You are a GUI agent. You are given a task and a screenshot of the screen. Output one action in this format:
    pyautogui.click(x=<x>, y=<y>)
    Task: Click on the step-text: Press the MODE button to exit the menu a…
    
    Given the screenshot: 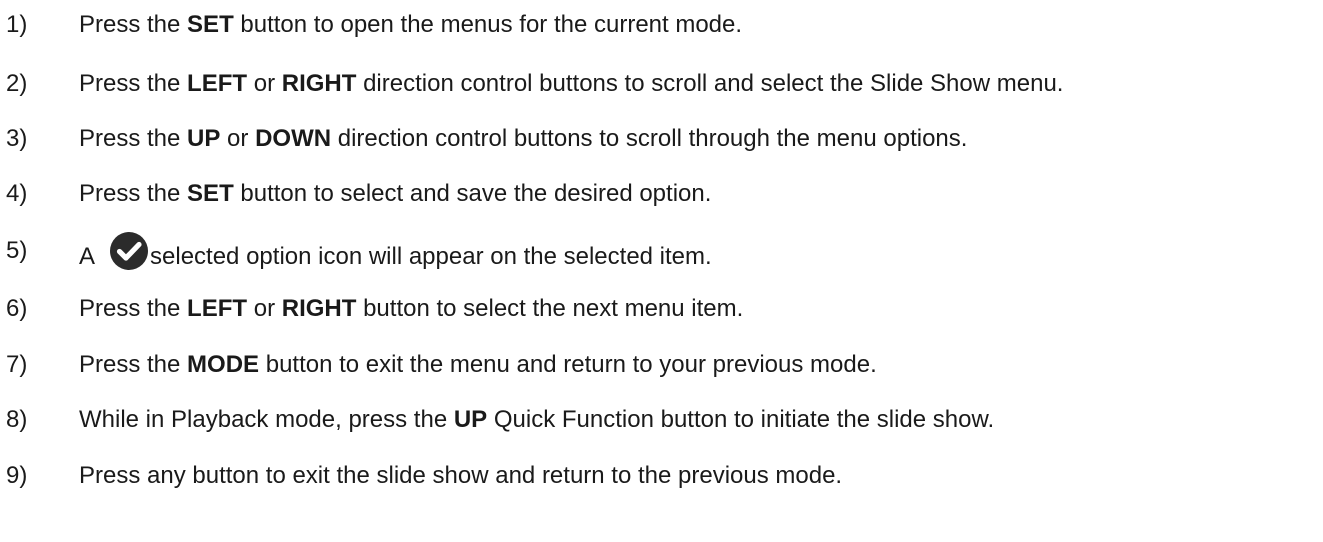 What is the action you would take?
    pyautogui.click(x=478, y=365)
    